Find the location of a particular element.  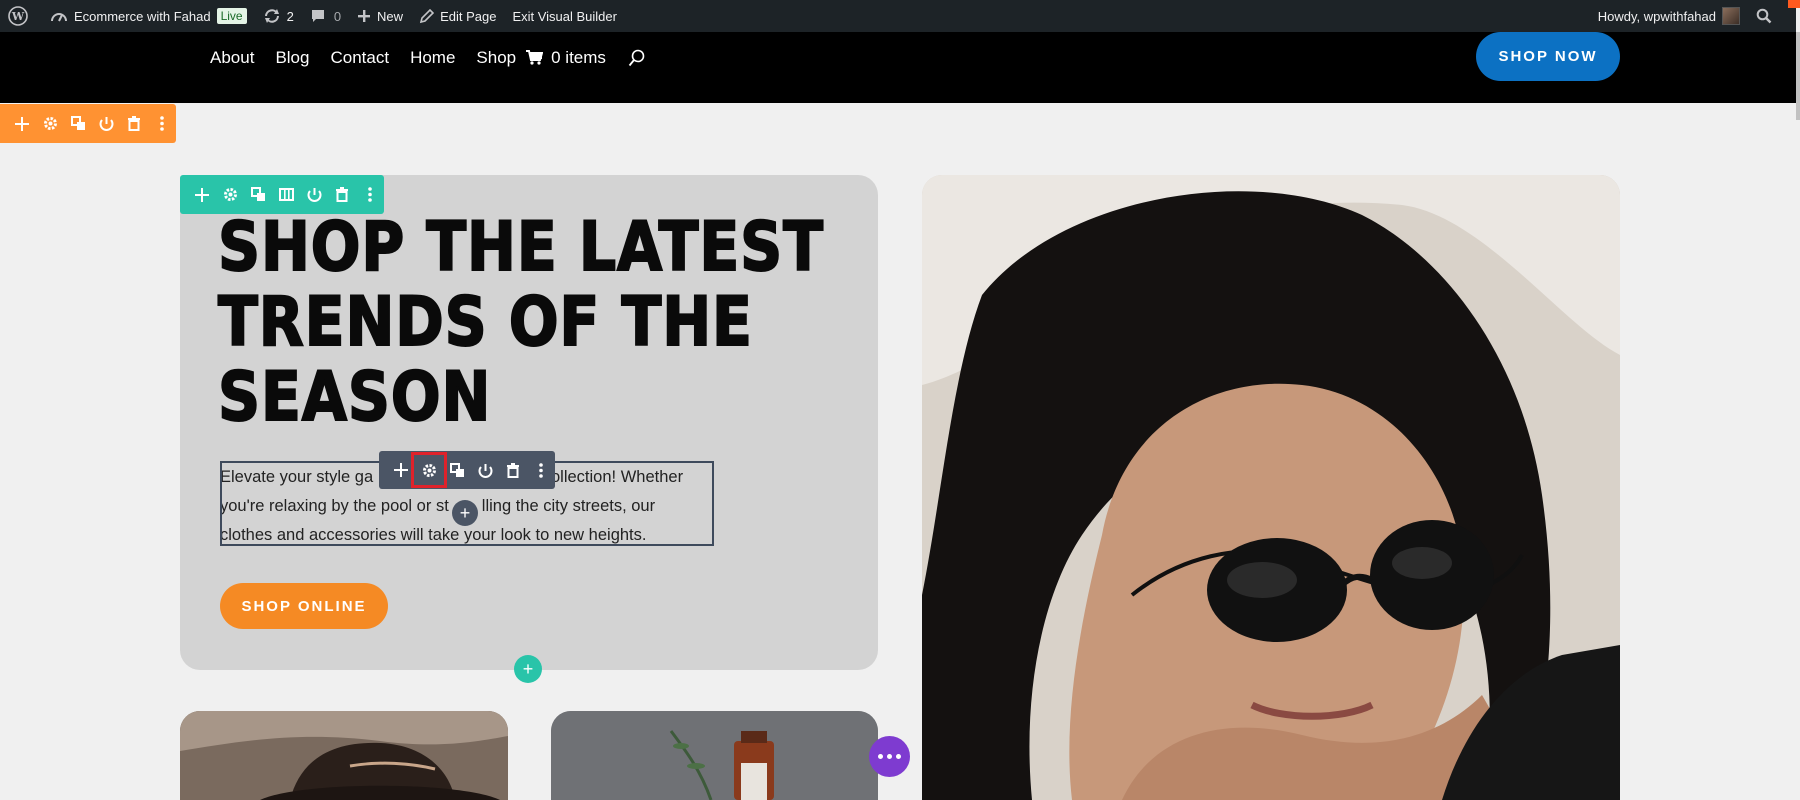

nav-item-about: About is located at coordinates (232, 58).